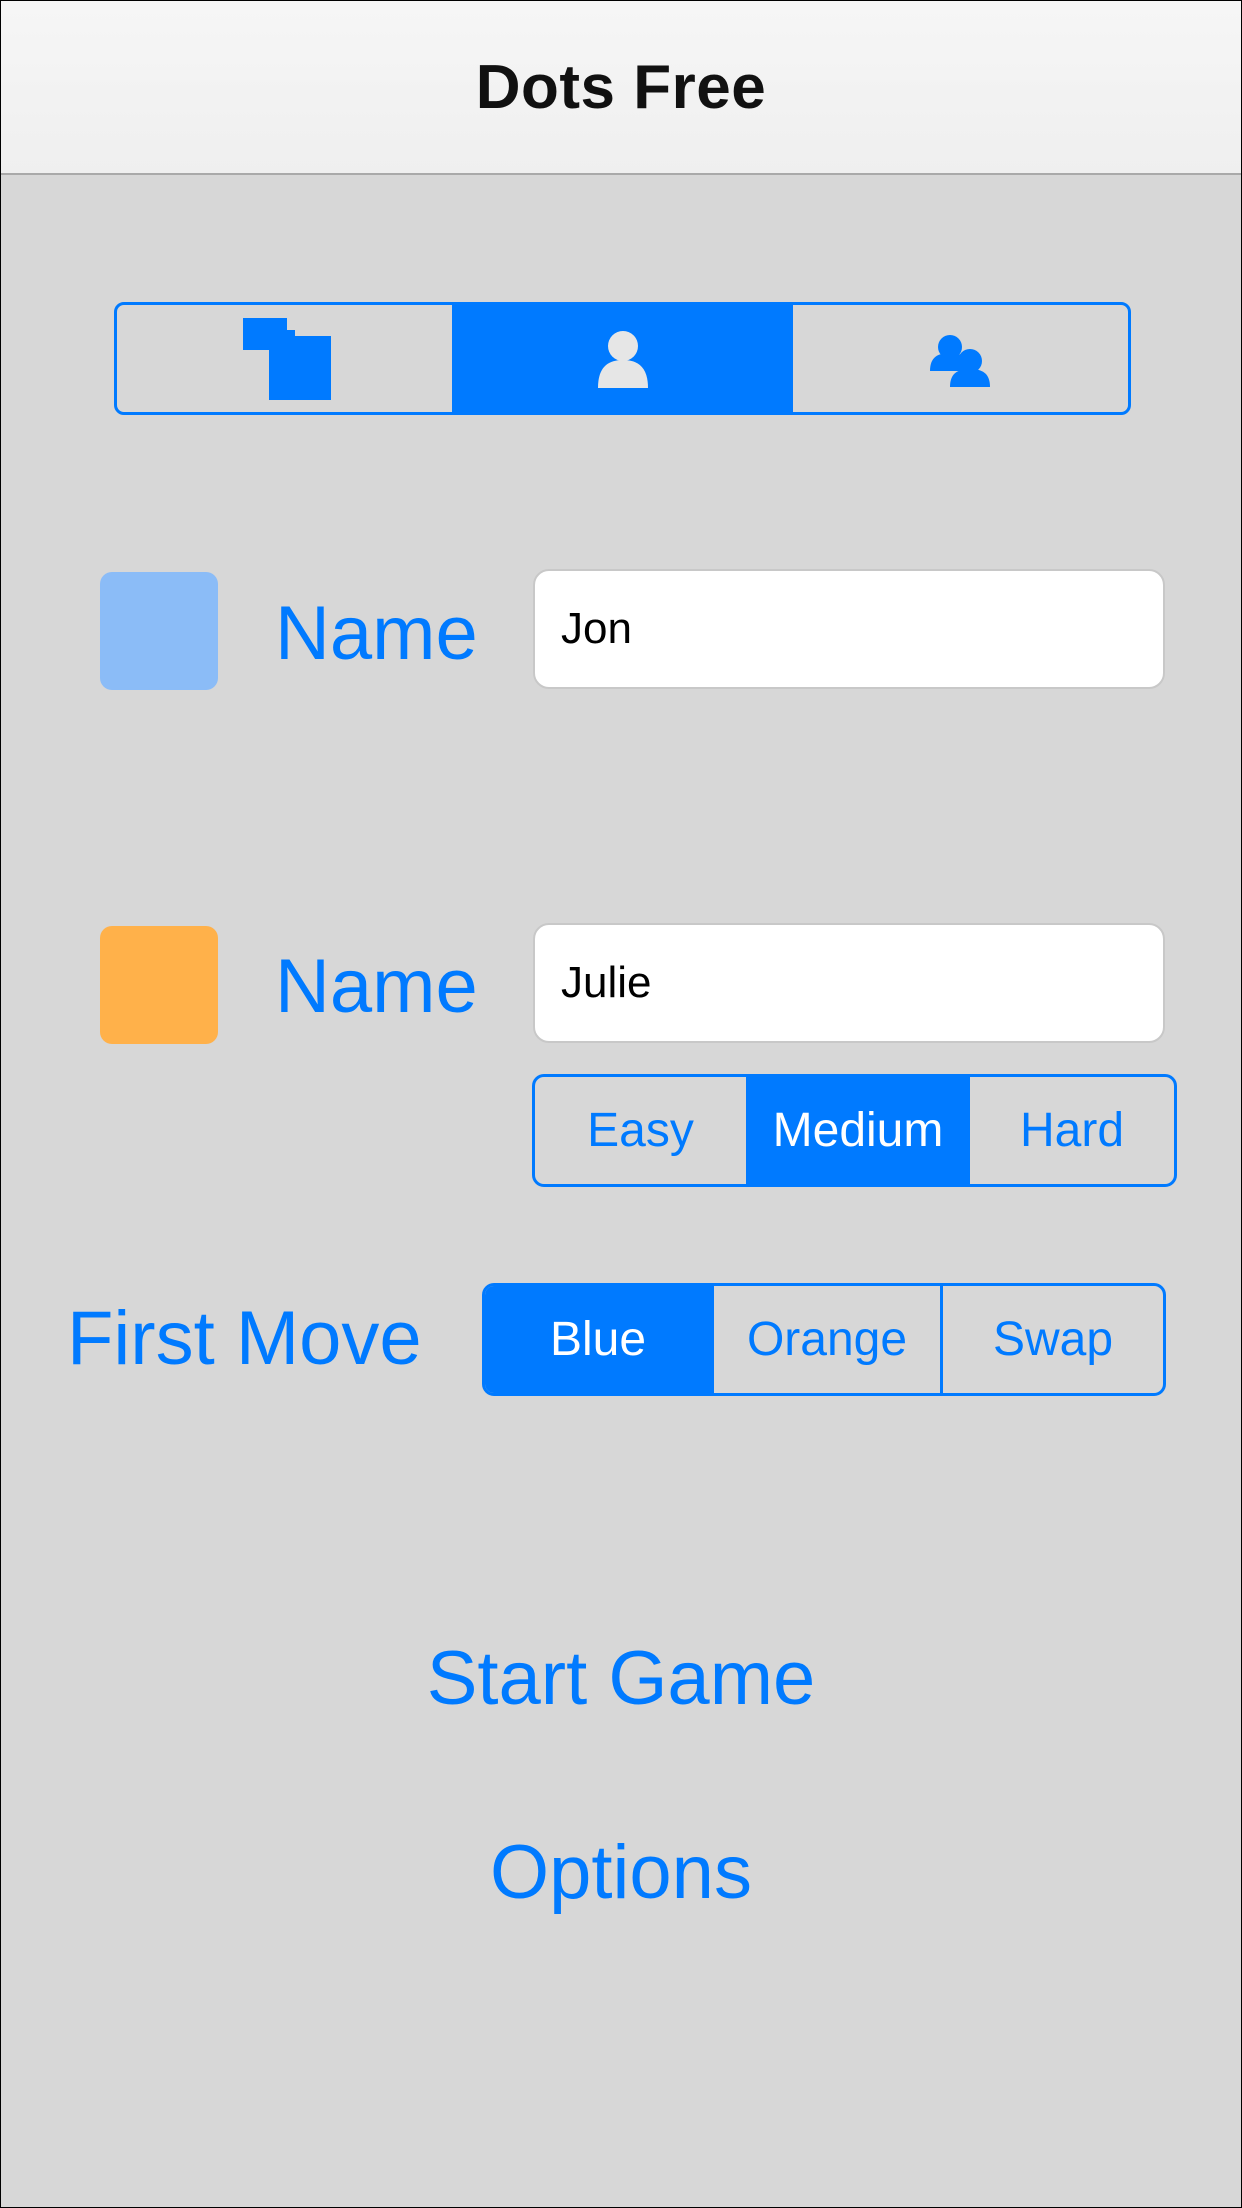 The image size is (1242, 2208). I want to click on navigation-bar: Dots Free, so click(621, 88).